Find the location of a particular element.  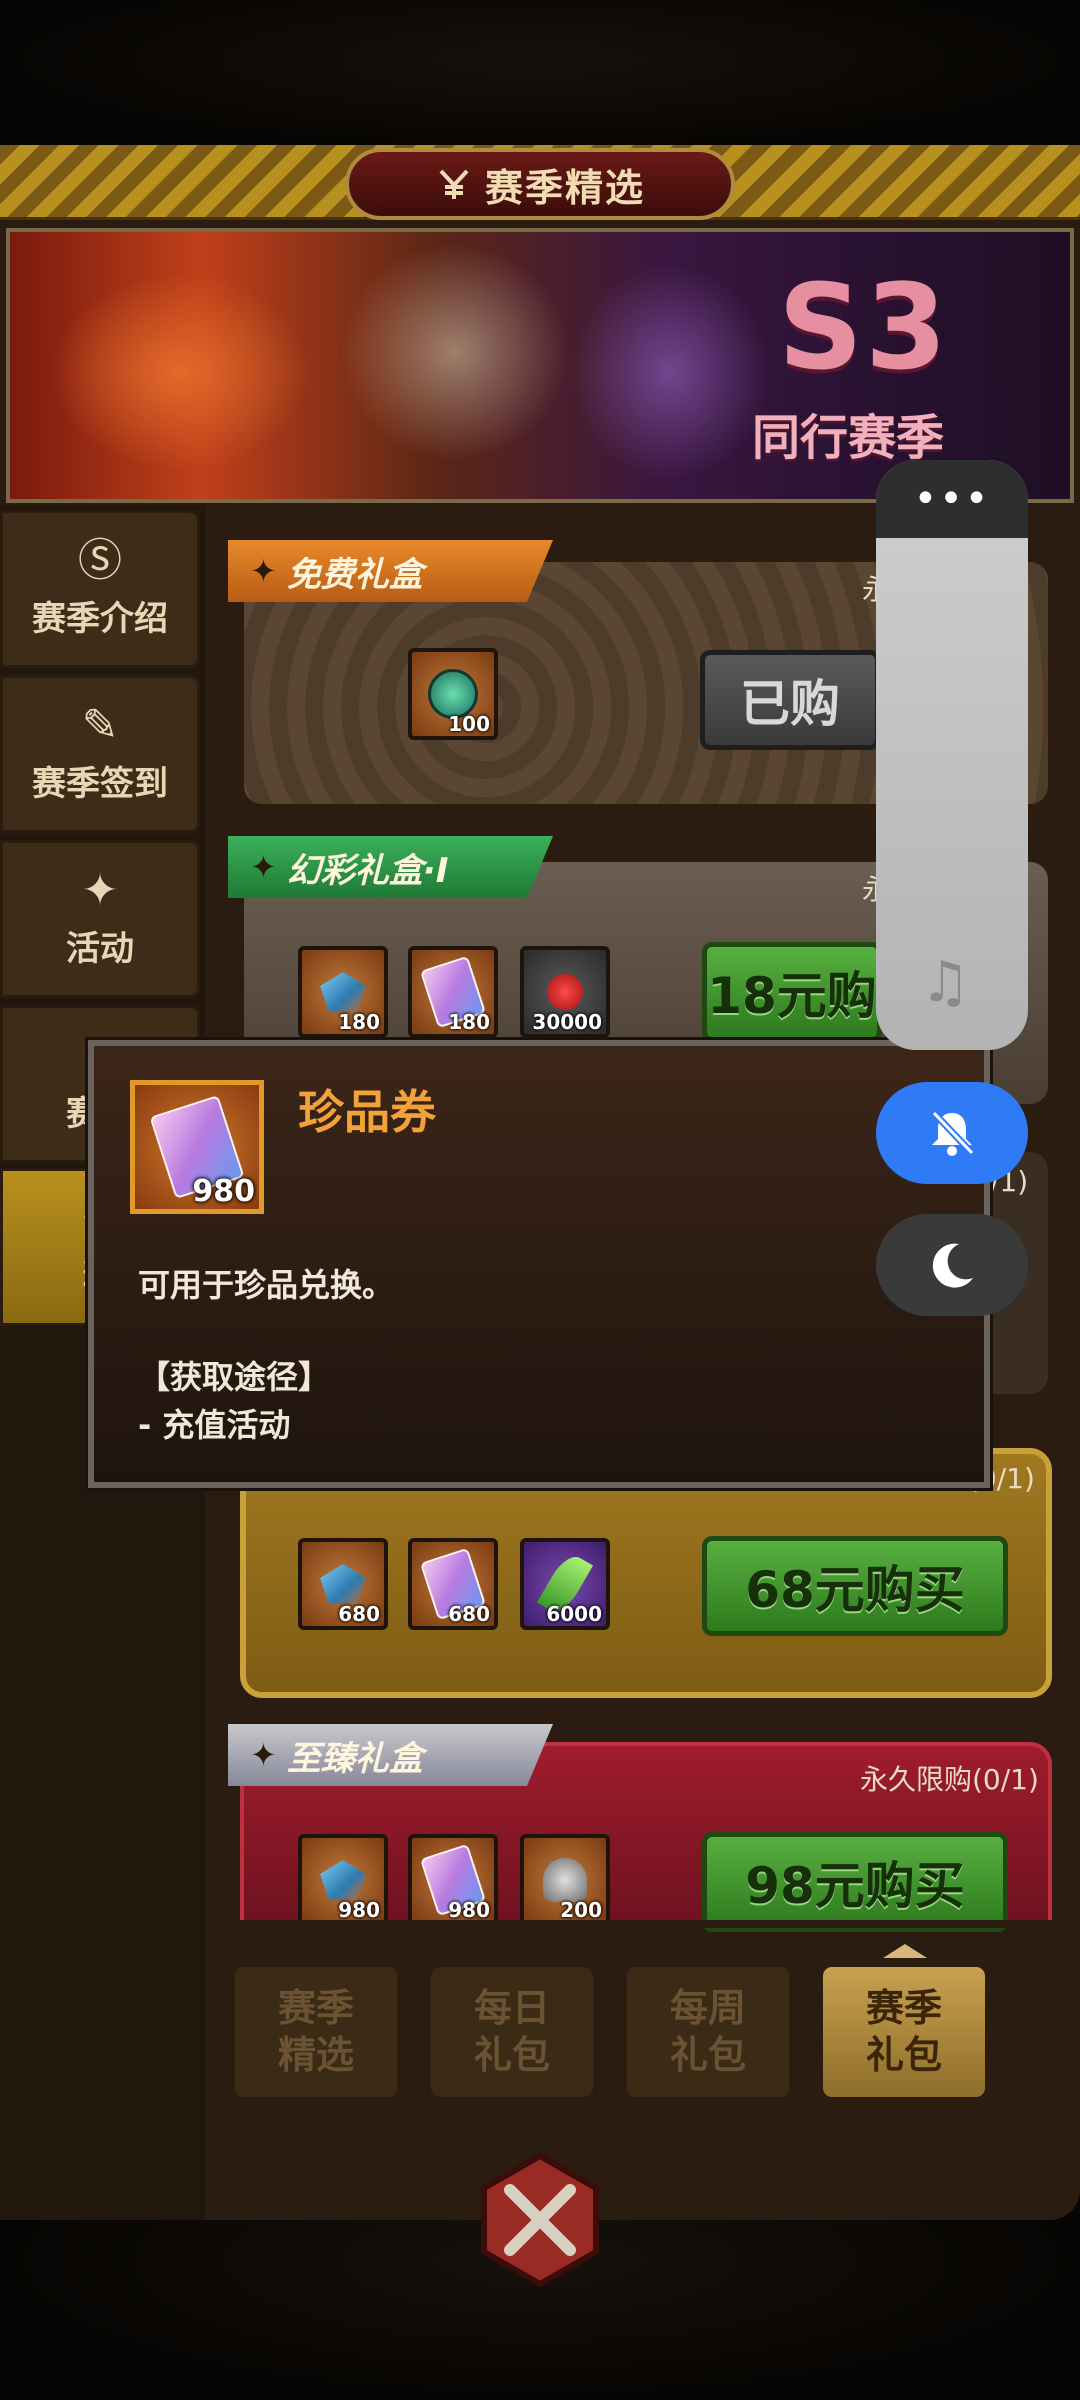

banner-season-code: S3 is located at coordinates (864, 327).